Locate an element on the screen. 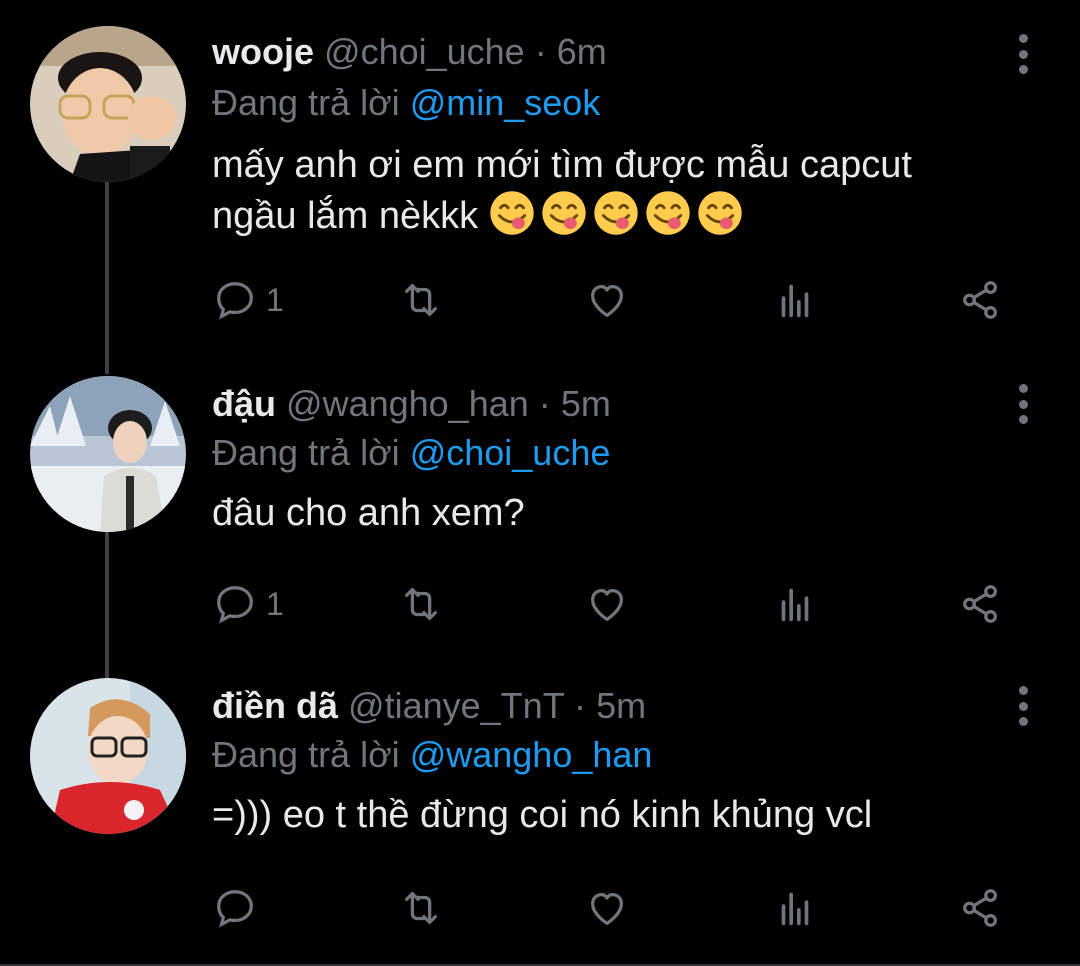  tweet-actions is located at coordinates (612, 908).